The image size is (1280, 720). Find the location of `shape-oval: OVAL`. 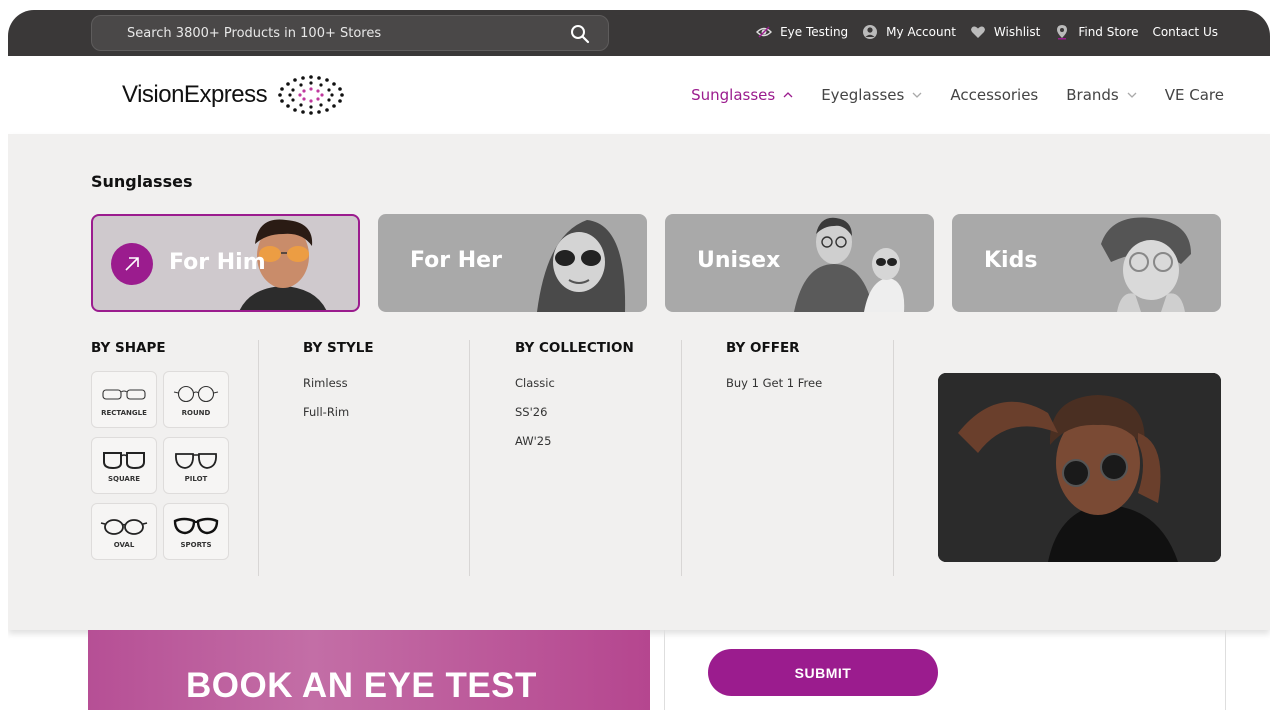

shape-oval: OVAL is located at coordinates (124, 531).